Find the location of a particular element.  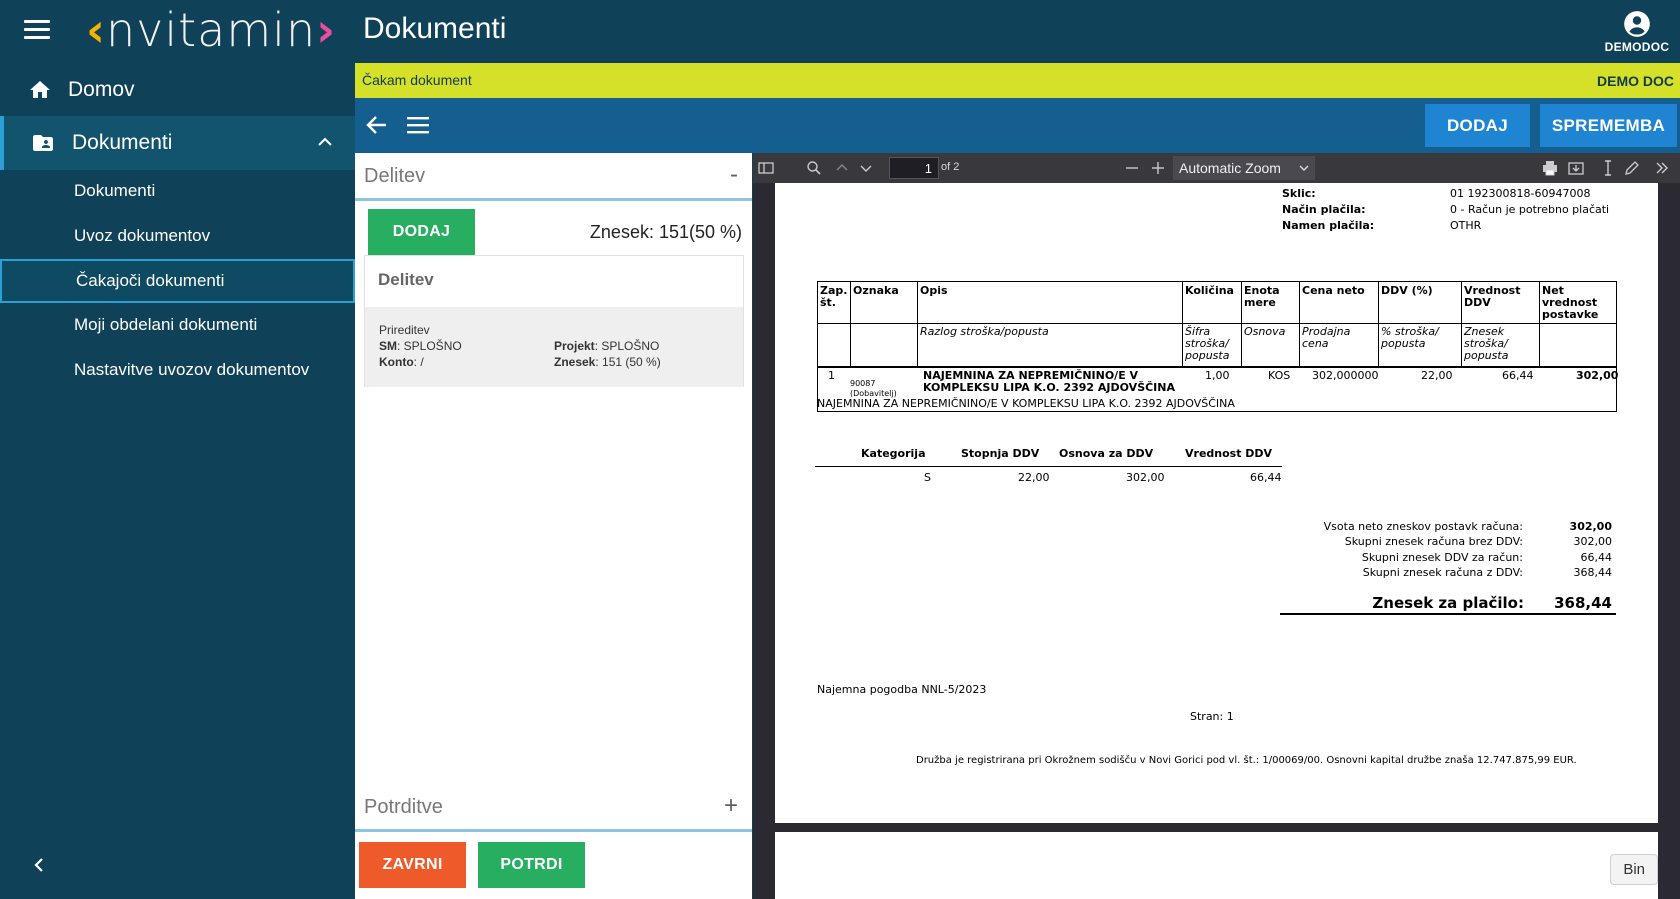

row-desc: KOMPLEKSU LIPA K.O. 2392 AJDOVŠČINA is located at coordinates (1049, 387).